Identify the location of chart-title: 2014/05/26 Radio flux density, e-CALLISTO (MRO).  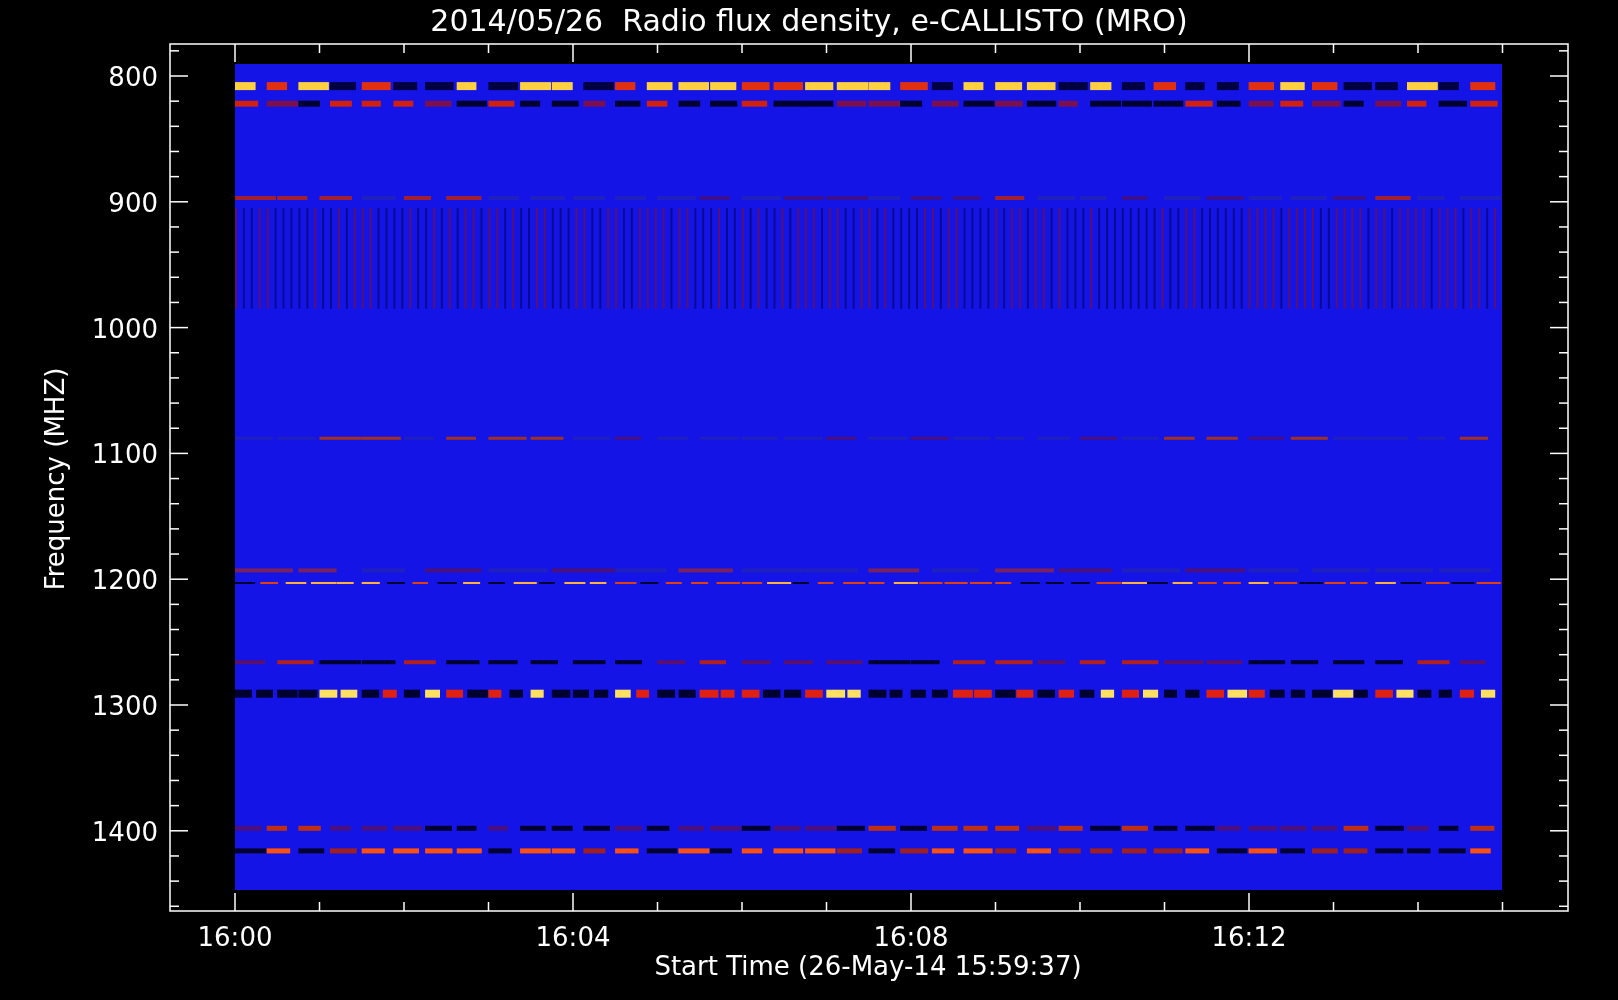
(809, 20).